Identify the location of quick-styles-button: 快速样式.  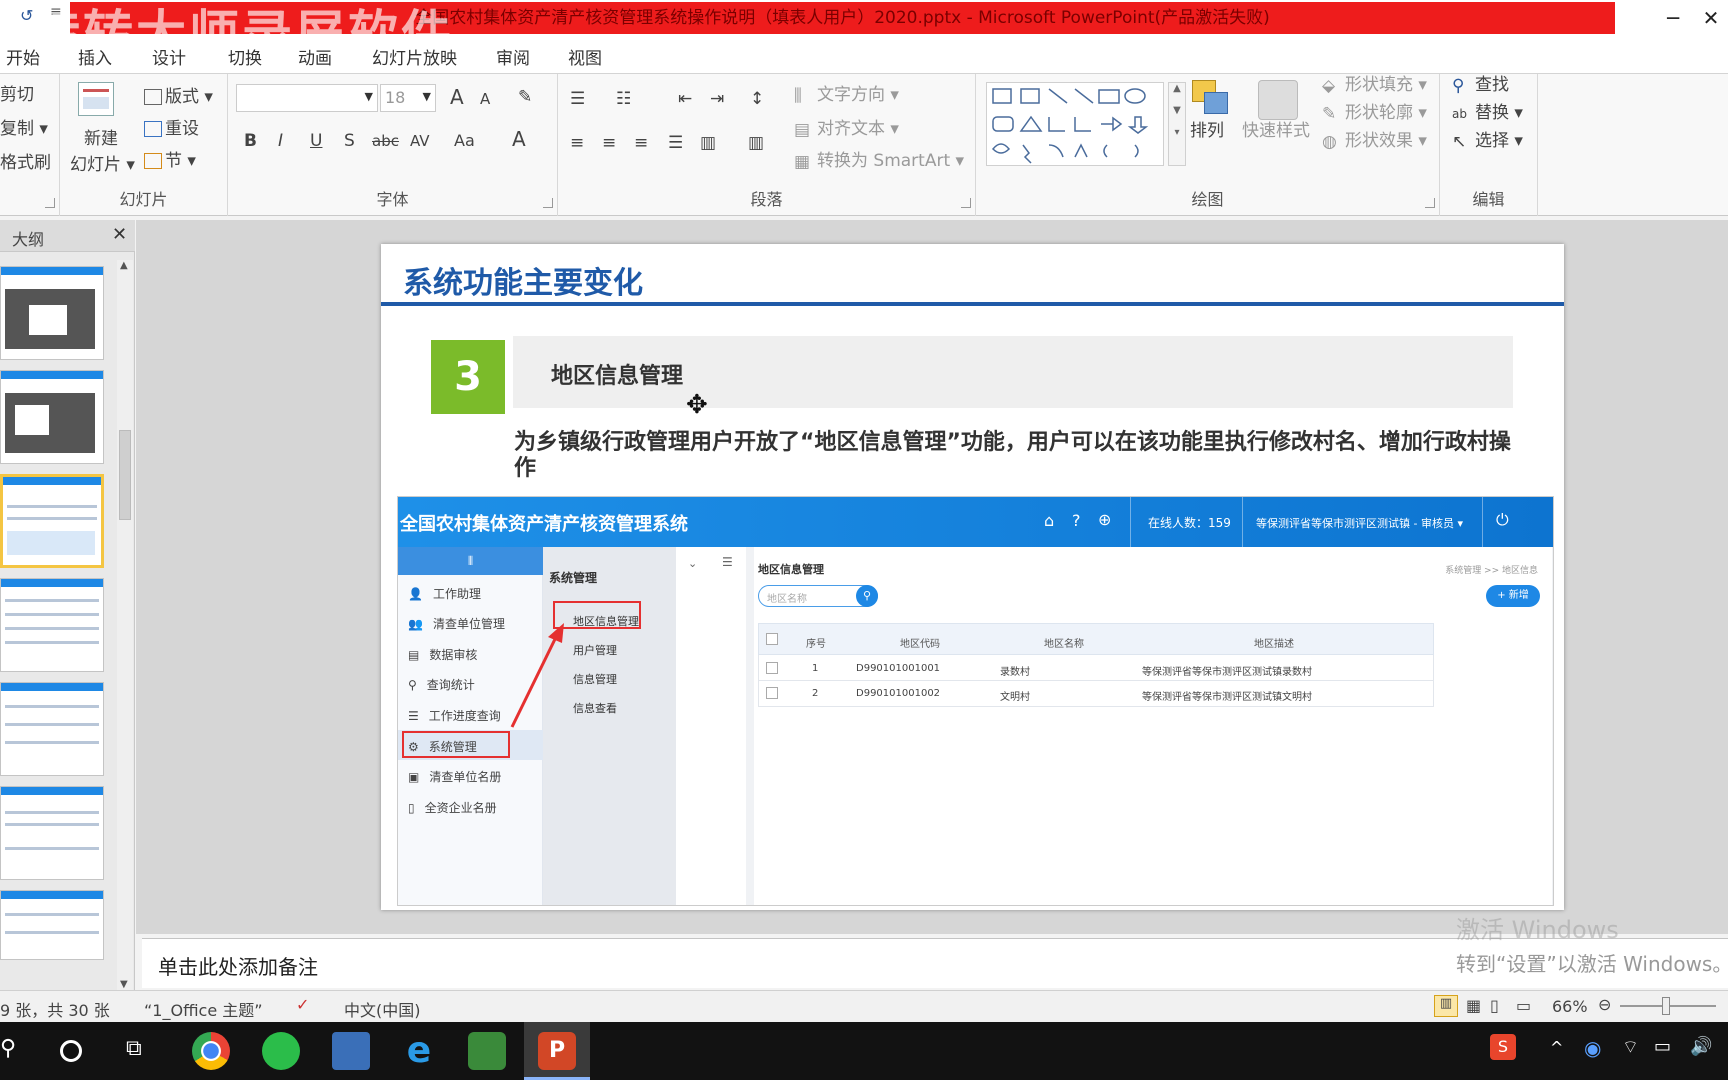
(1276, 131).